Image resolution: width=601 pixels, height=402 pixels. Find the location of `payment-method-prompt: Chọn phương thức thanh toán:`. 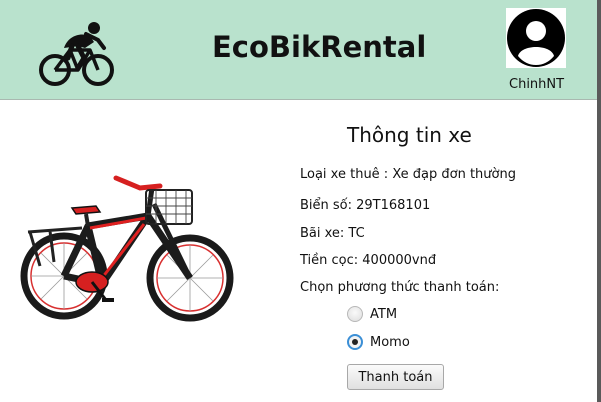

payment-method-prompt: Chọn phương thức thanh toán: is located at coordinates (400, 287).